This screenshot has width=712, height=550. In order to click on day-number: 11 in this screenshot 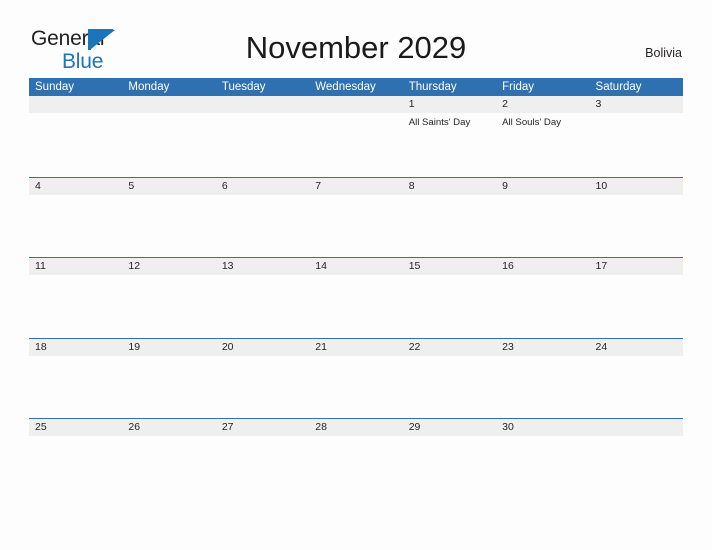, I will do `click(75, 266)`.